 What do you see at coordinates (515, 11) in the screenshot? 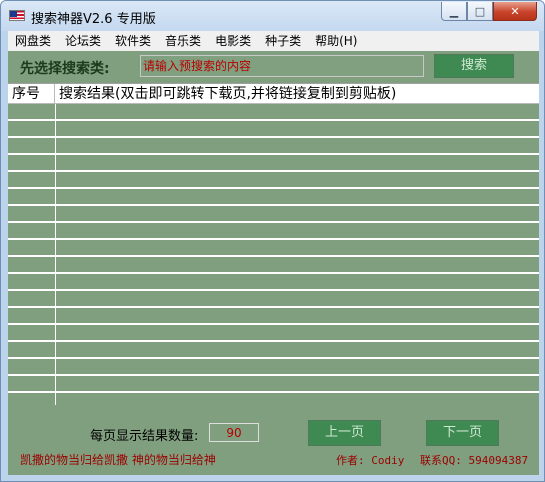
I see `close-button: ✕` at bounding box center [515, 11].